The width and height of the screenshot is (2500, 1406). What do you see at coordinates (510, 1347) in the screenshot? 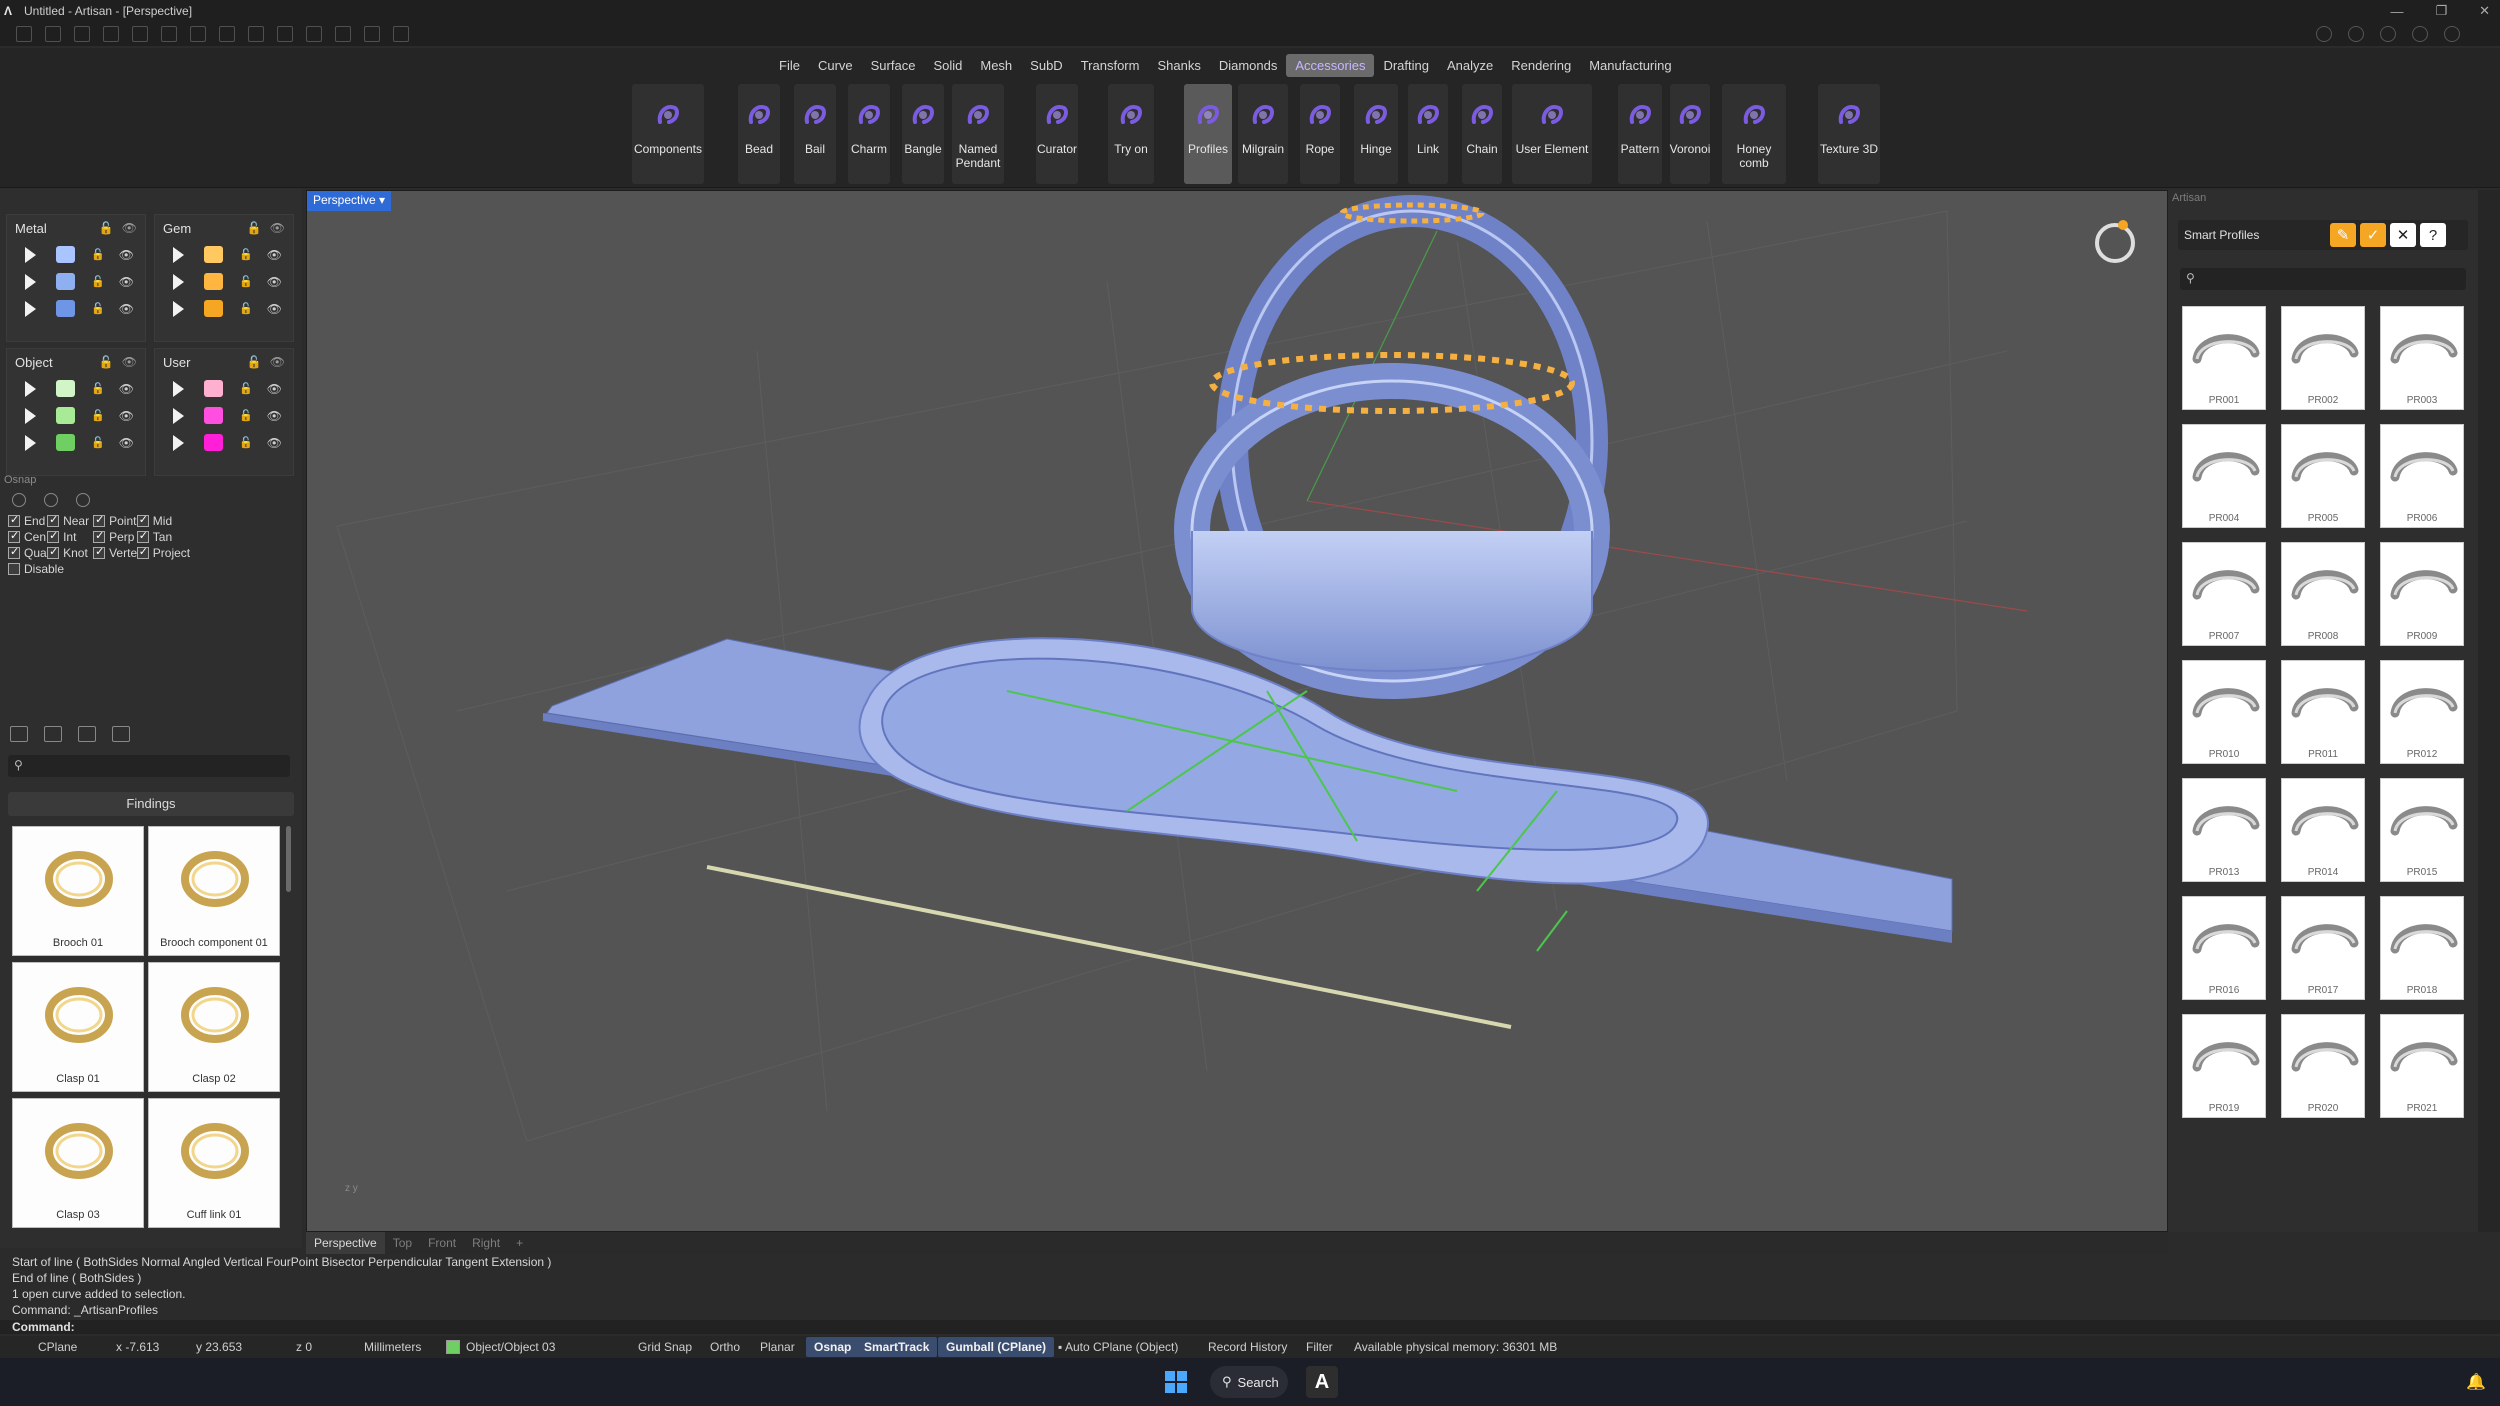
I see `status-layer: Object/Object 03` at bounding box center [510, 1347].